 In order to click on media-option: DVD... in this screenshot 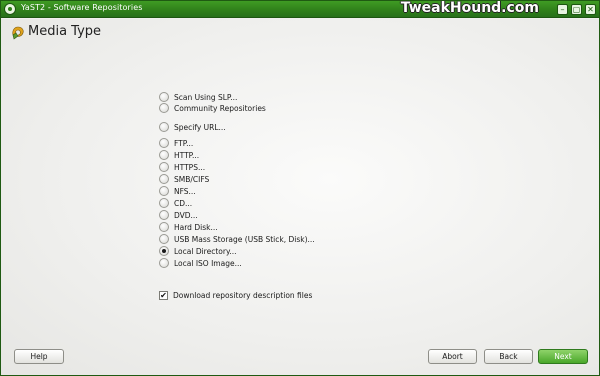, I will do `click(178, 215)`.